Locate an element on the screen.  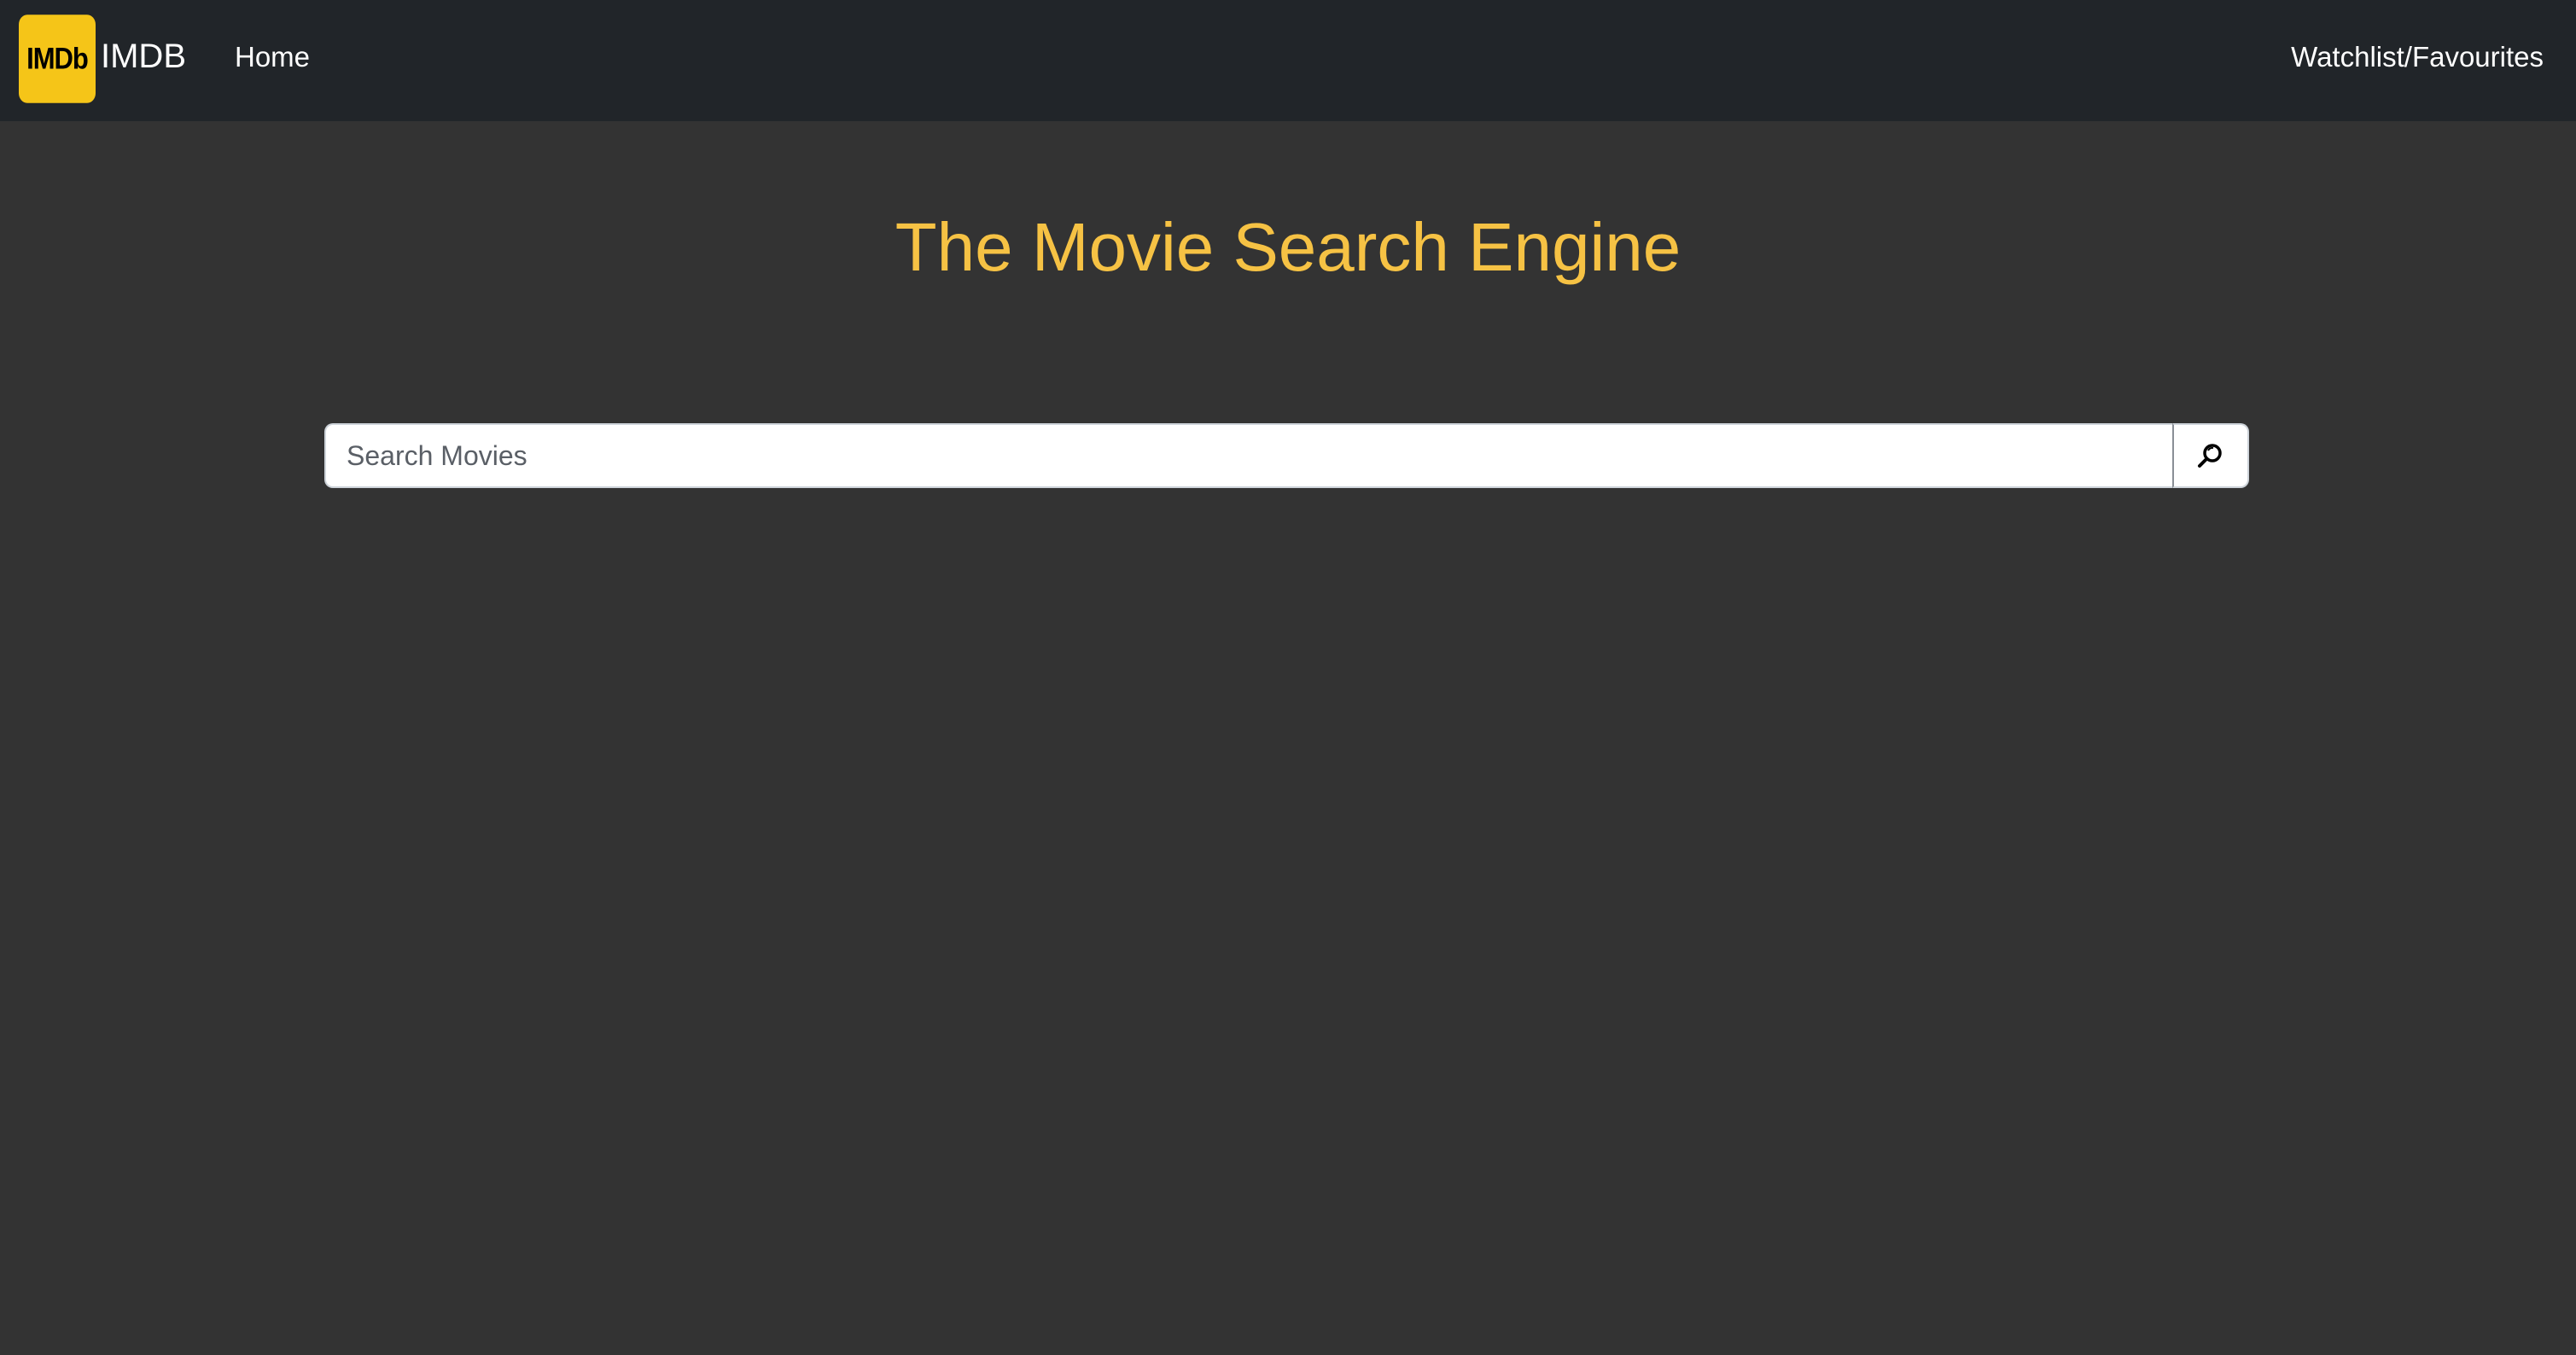
imdb-logo: IMDb is located at coordinates (57, 59).